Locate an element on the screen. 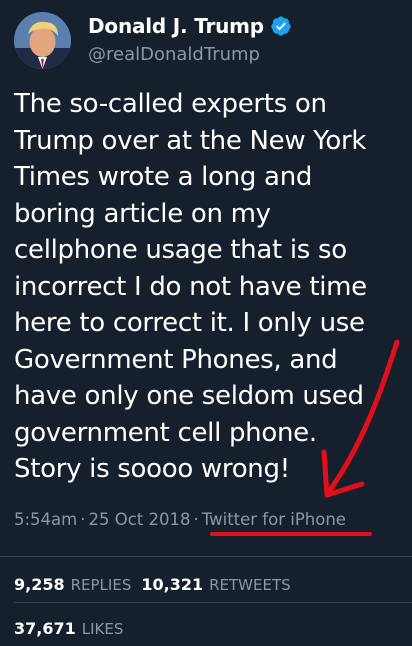 Image resolution: width=412 pixels, height=646 pixels. avatar-image is located at coordinates (42, 40).